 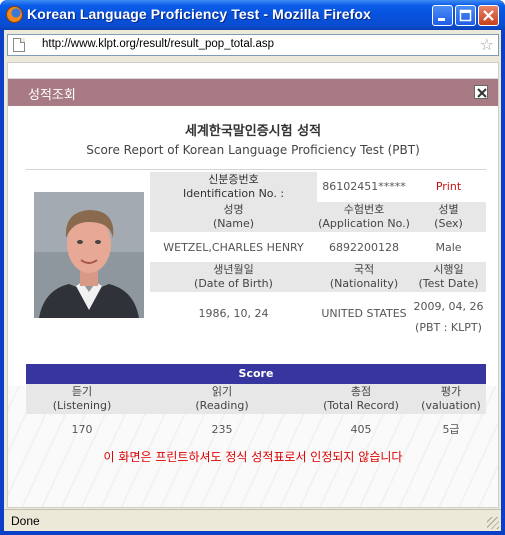 I want to click on sex-label: 성별 (Sex), so click(x=448, y=216).